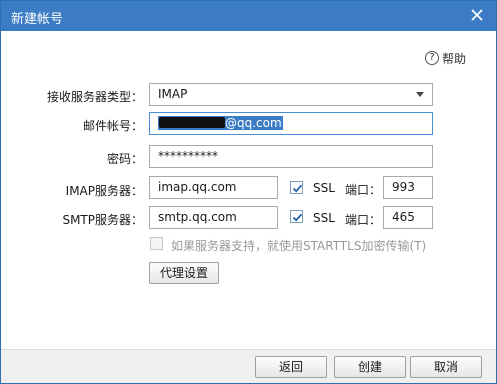  I want to click on proxy-settings-button: 代理设置, so click(184, 273).